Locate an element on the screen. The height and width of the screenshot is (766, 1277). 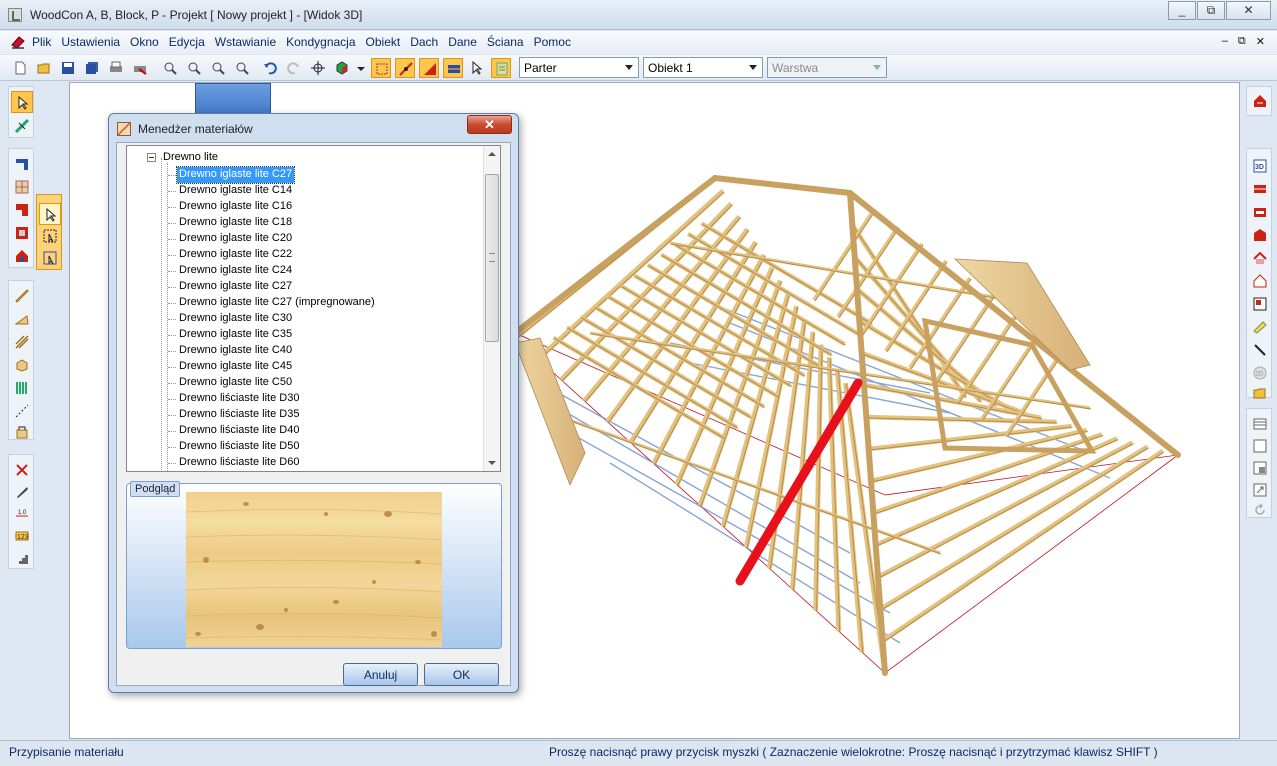
zoom-out-button is located at coordinates (194, 68).